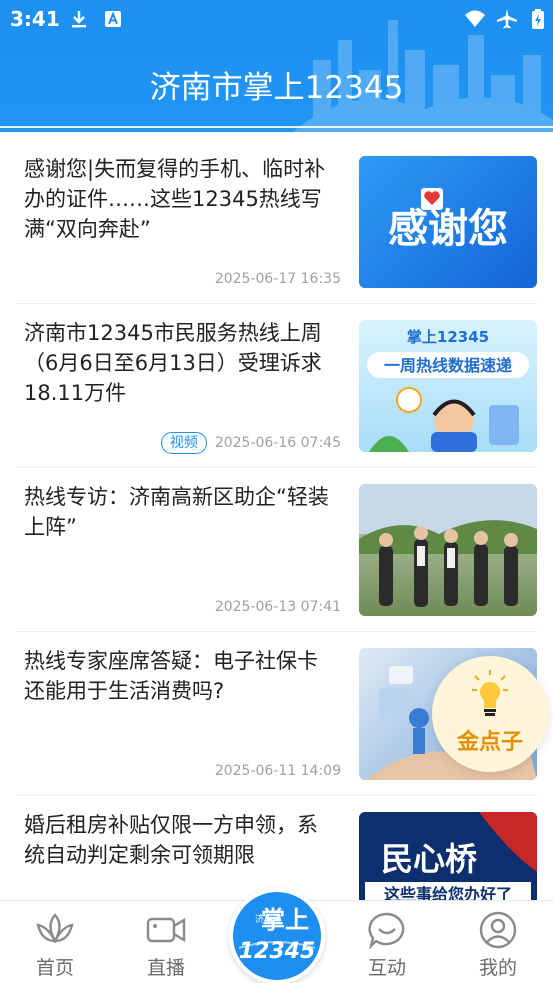  Describe the element at coordinates (175, 199) in the screenshot. I see `news-title: 感谢您|失而复得的手机、临时补办的证件……这些12345热线写满“双向奔赴”` at that location.